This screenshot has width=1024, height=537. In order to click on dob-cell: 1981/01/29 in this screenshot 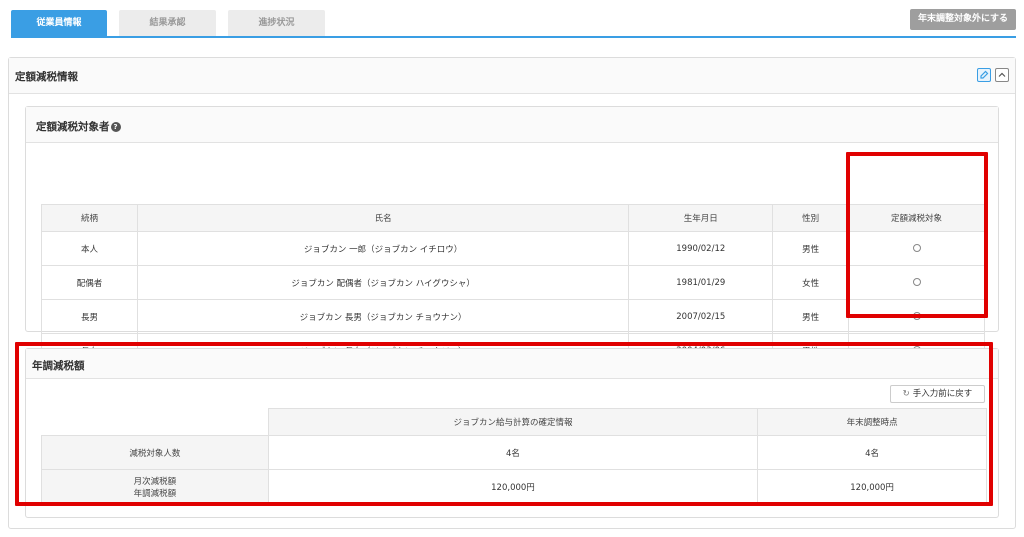, I will do `click(701, 282)`.